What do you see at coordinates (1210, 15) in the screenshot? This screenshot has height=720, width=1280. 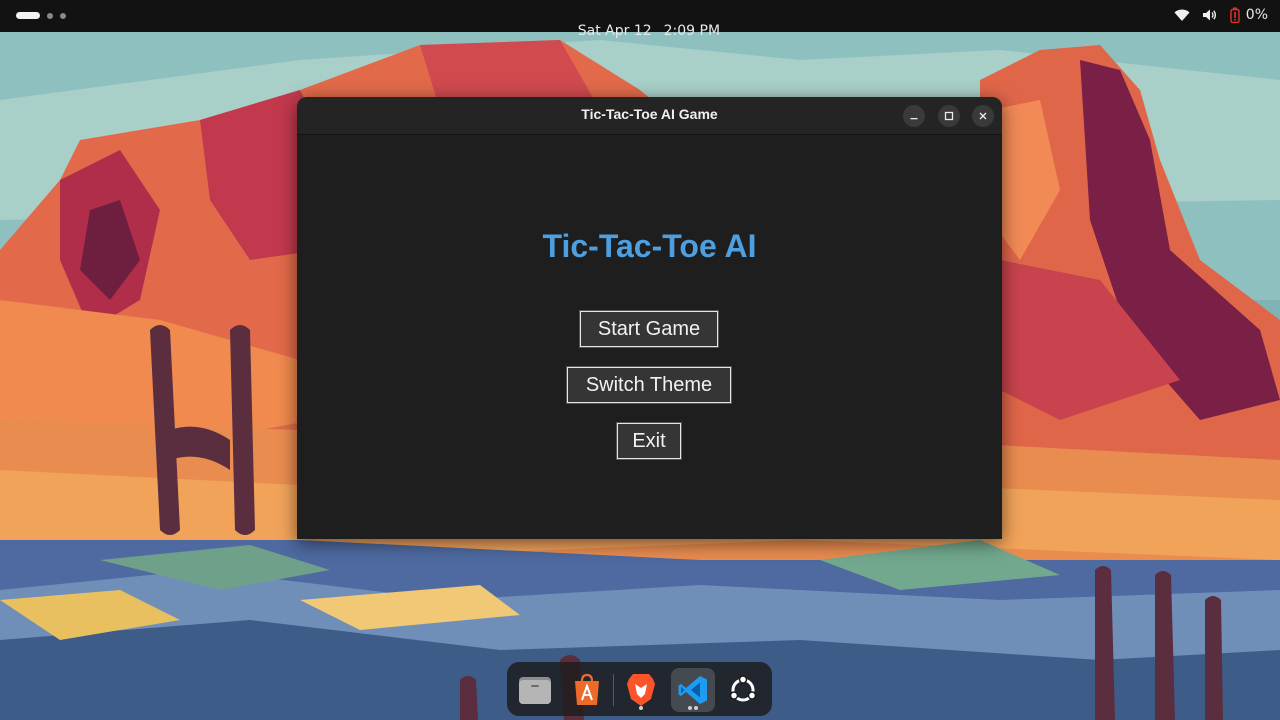 I see `volume-icon` at bounding box center [1210, 15].